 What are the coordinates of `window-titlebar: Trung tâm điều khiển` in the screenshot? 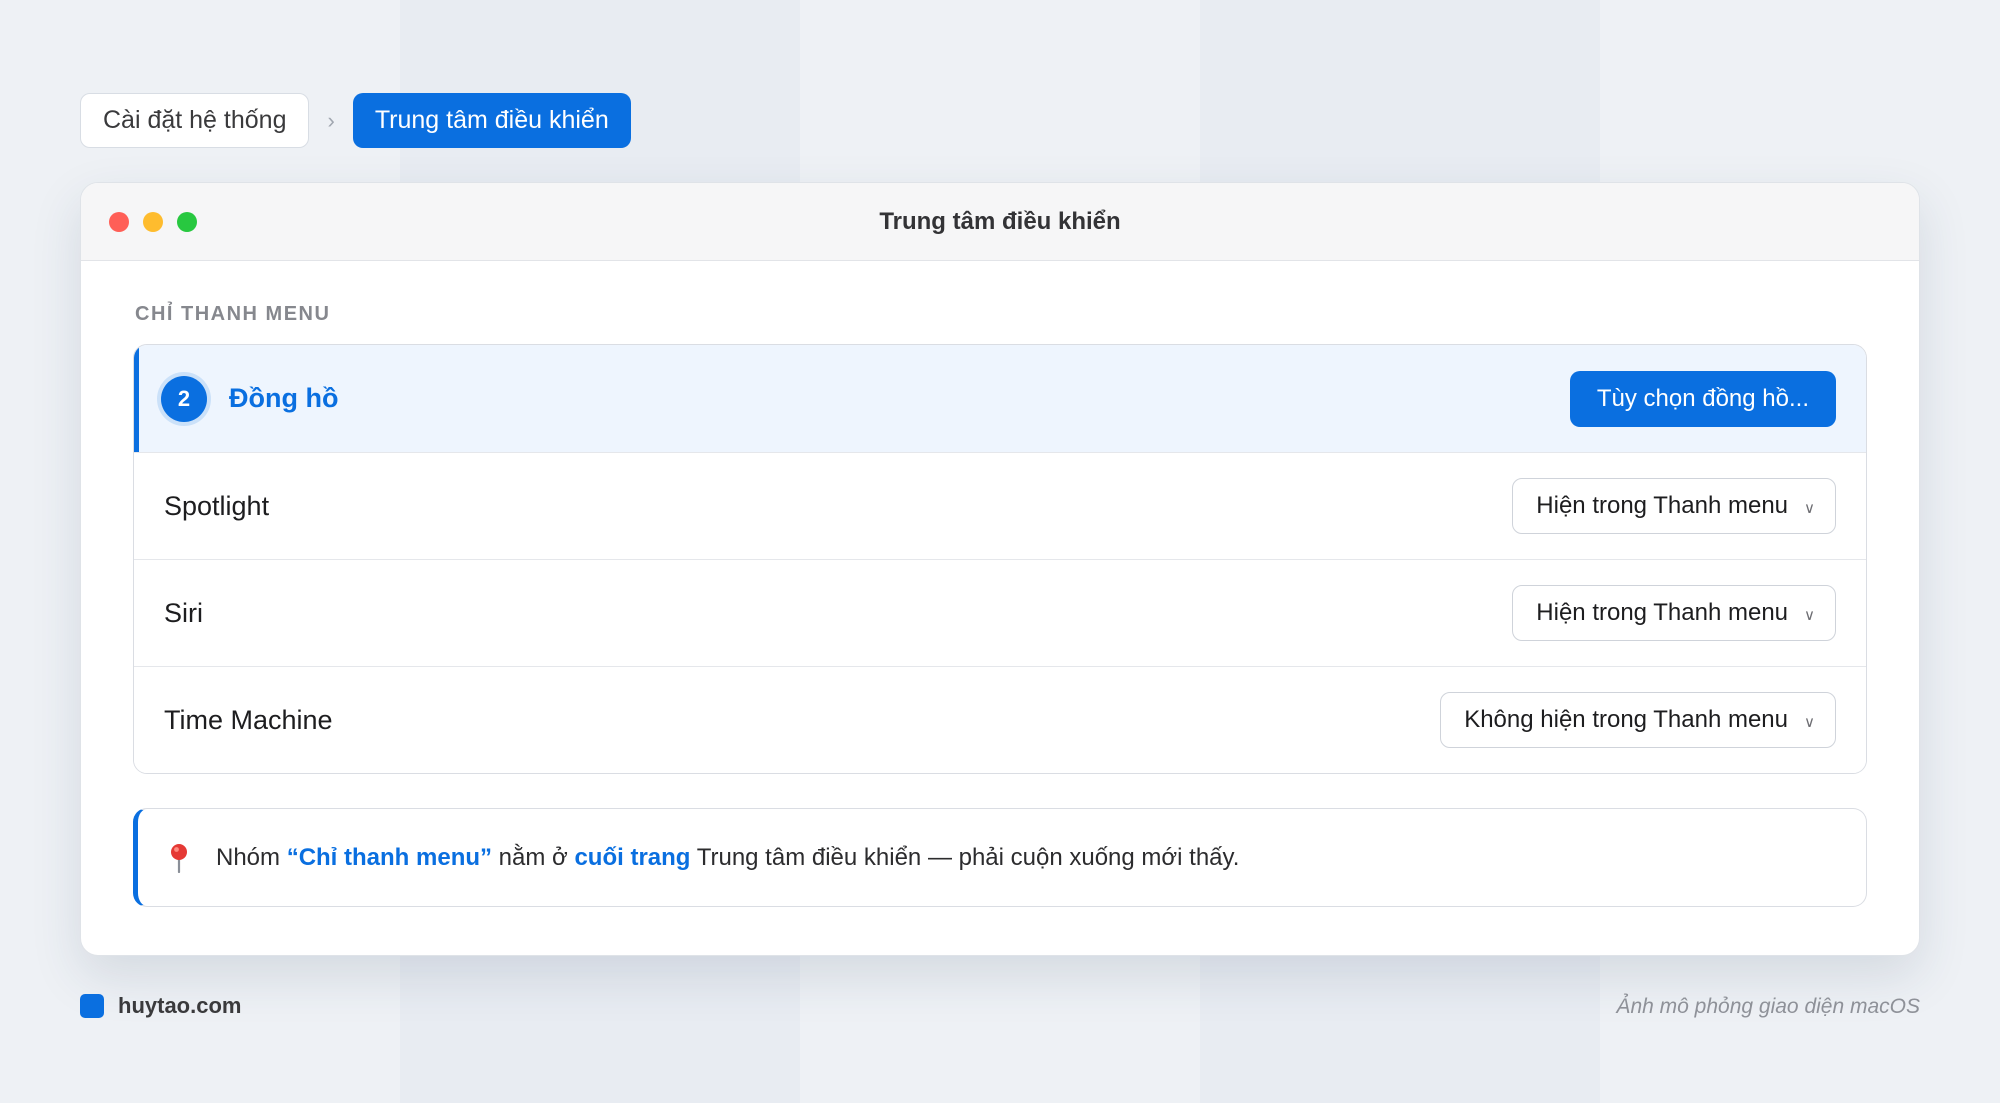 It's located at (1000, 222).